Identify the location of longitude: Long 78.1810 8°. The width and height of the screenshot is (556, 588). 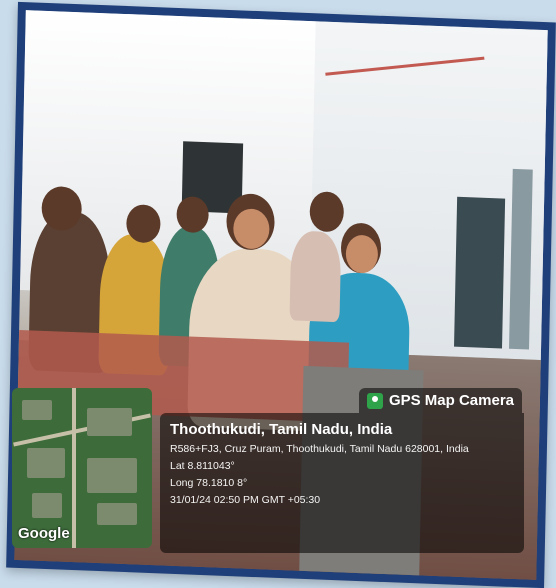
(209, 483).